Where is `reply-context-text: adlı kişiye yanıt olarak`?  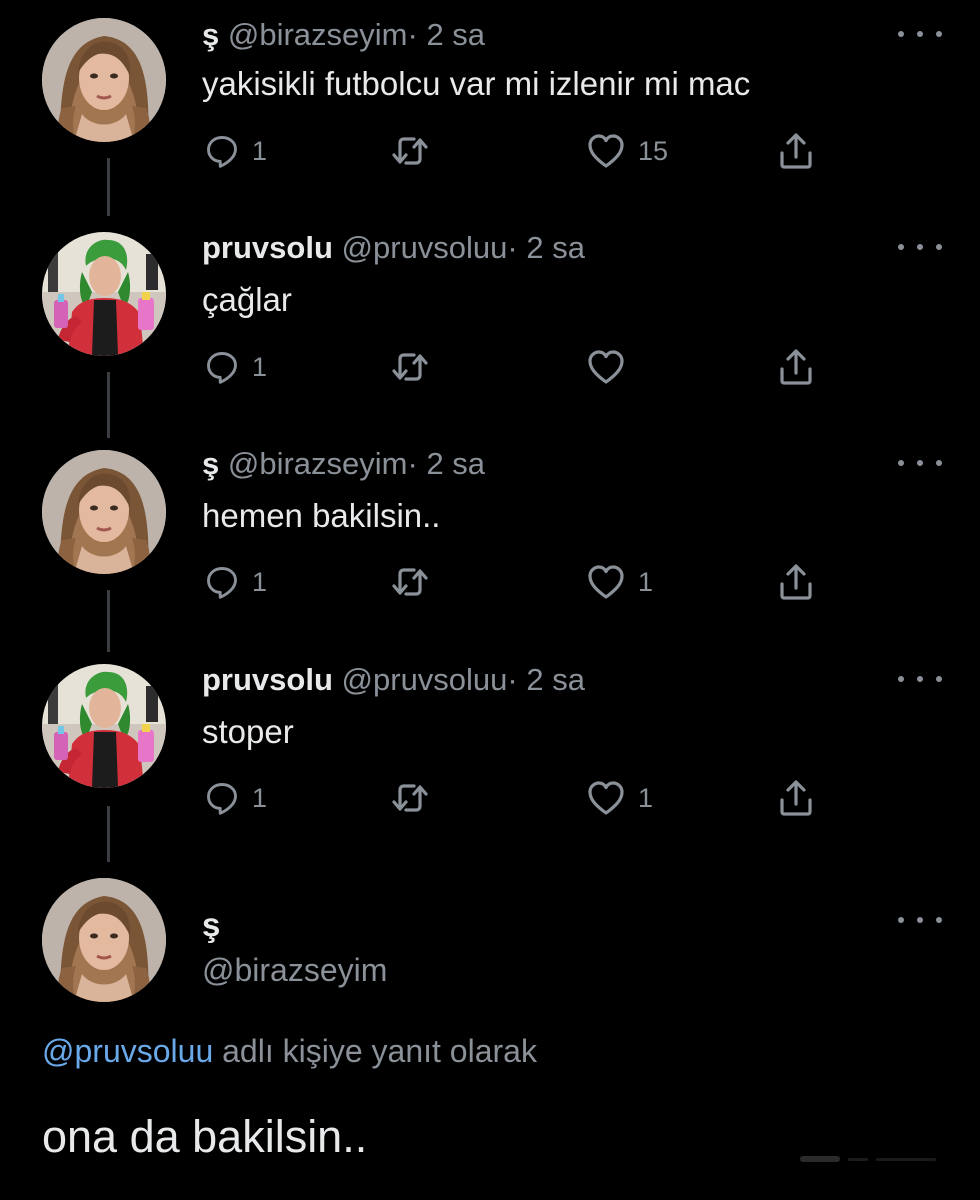
reply-context-text: adlı kişiye yanıt olarak is located at coordinates (375, 1051).